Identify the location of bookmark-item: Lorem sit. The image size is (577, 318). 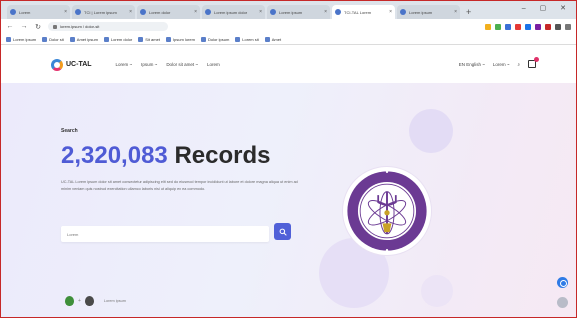
(247, 39).